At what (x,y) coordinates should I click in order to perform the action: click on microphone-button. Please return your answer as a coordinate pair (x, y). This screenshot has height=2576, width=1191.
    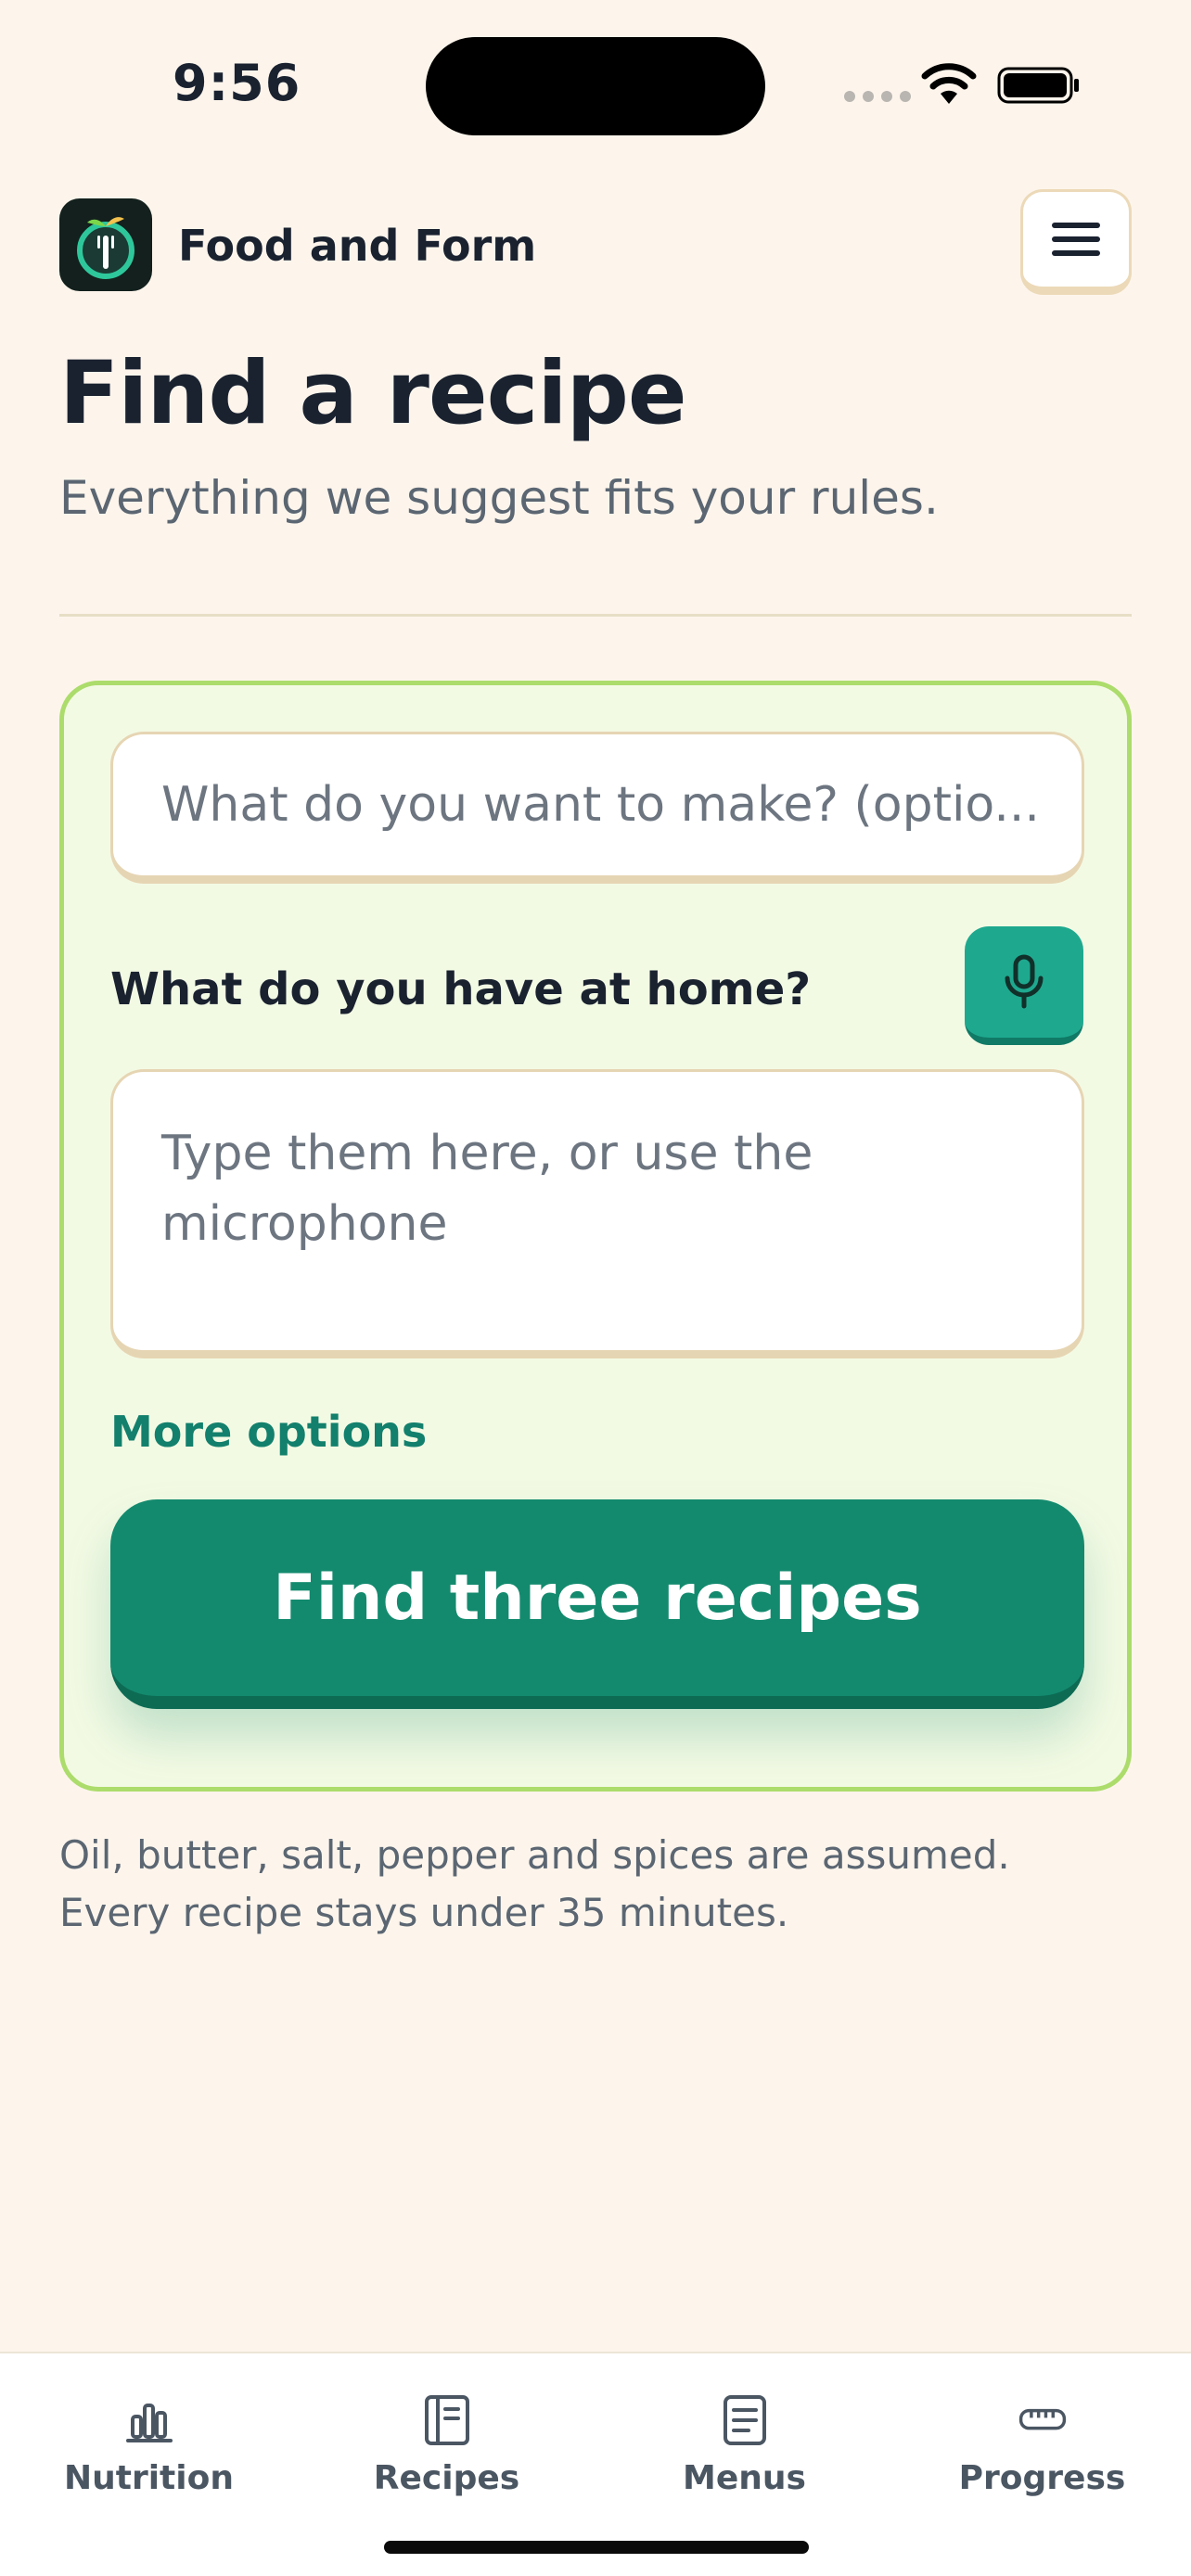
    Looking at the image, I should click on (1024, 985).